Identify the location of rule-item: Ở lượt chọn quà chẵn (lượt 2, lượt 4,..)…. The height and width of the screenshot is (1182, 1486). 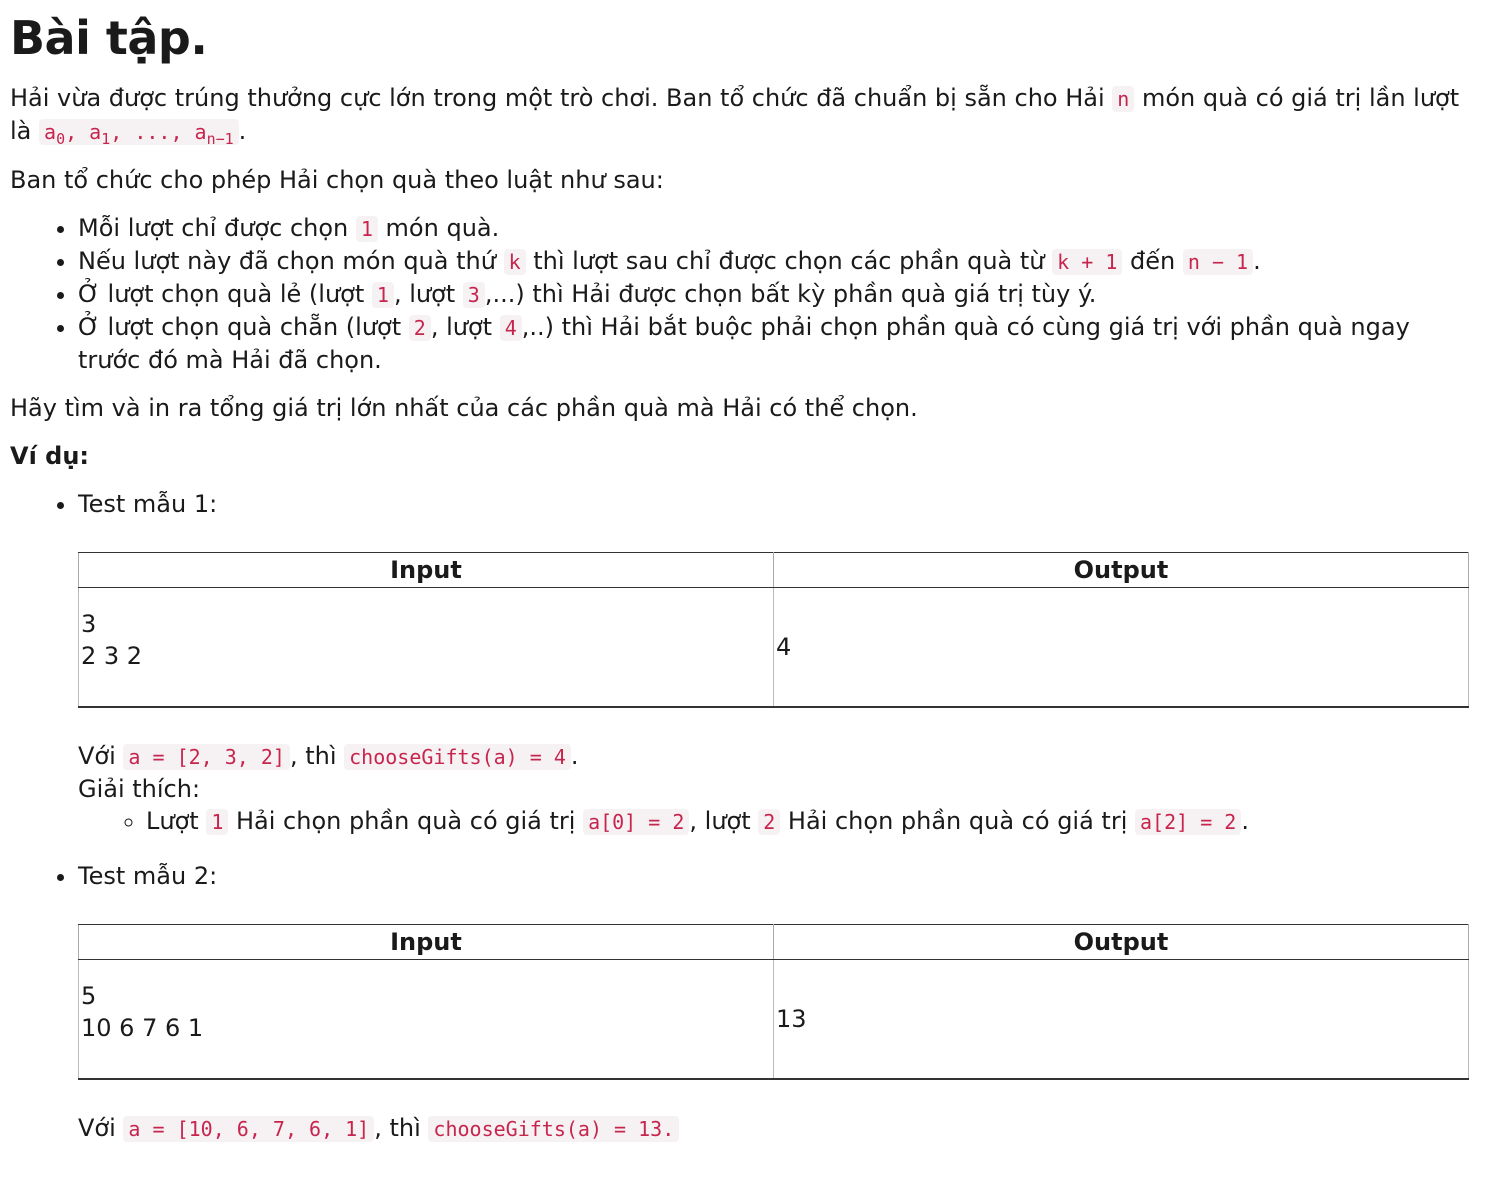
(776, 343).